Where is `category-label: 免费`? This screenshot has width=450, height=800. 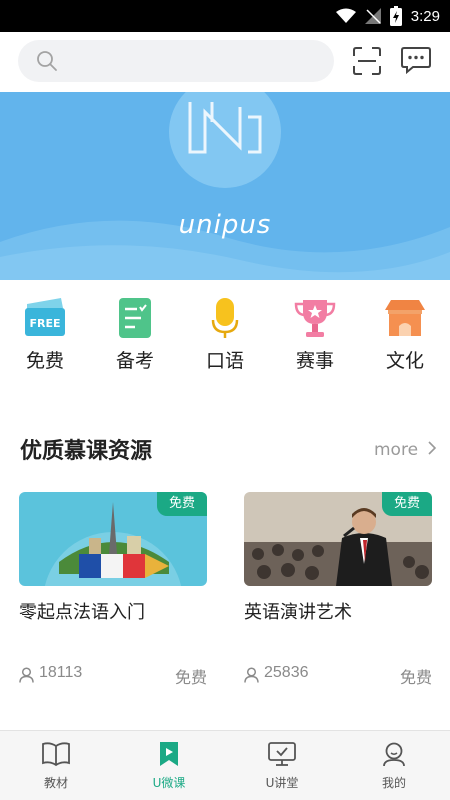
category-label: 免费 is located at coordinates (44, 361).